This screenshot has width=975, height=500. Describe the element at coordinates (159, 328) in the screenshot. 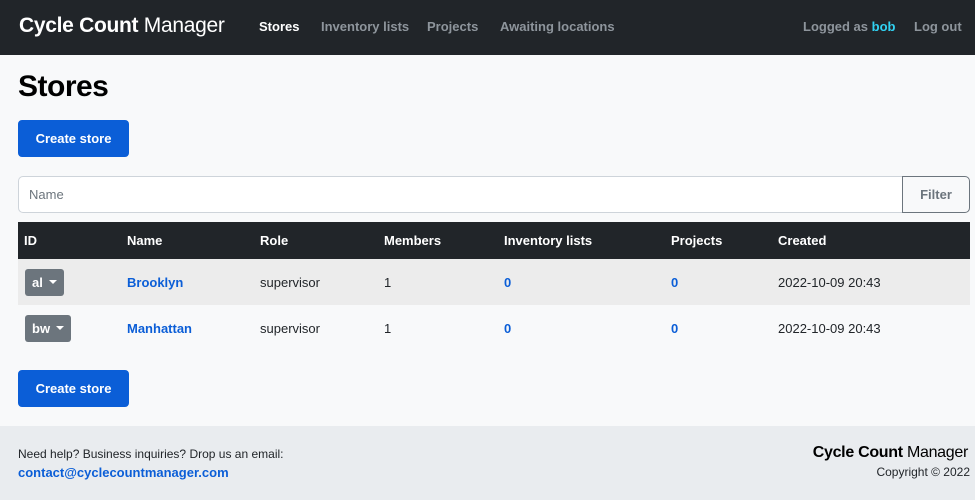

I see `store-name-link: Manhattan` at that location.